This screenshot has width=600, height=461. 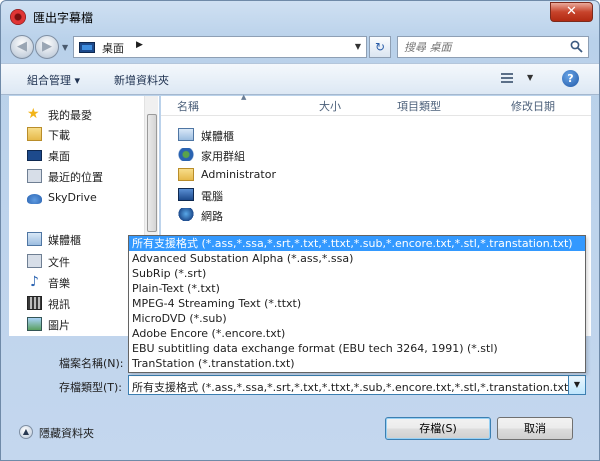 What do you see at coordinates (113, 48) in the screenshot?
I see `breadcrumb-location: 桌面` at bounding box center [113, 48].